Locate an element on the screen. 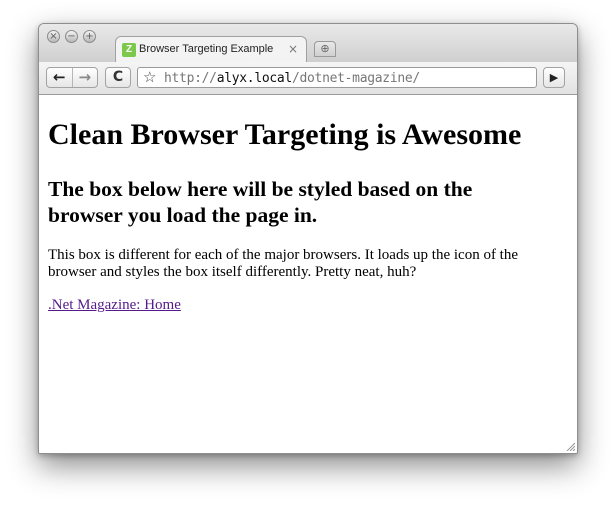  forward-button: → is located at coordinates (85, 77).